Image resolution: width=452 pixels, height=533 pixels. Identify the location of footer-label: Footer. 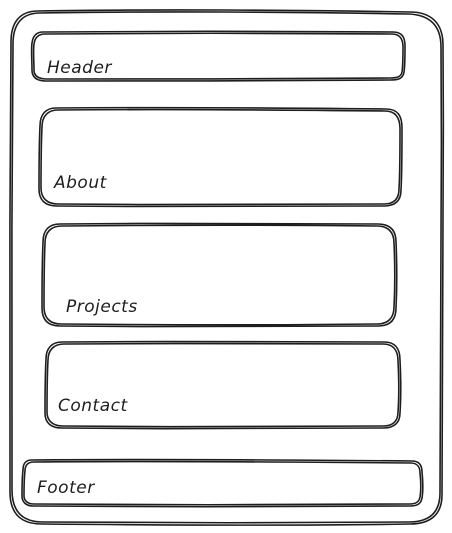
(66, 488).